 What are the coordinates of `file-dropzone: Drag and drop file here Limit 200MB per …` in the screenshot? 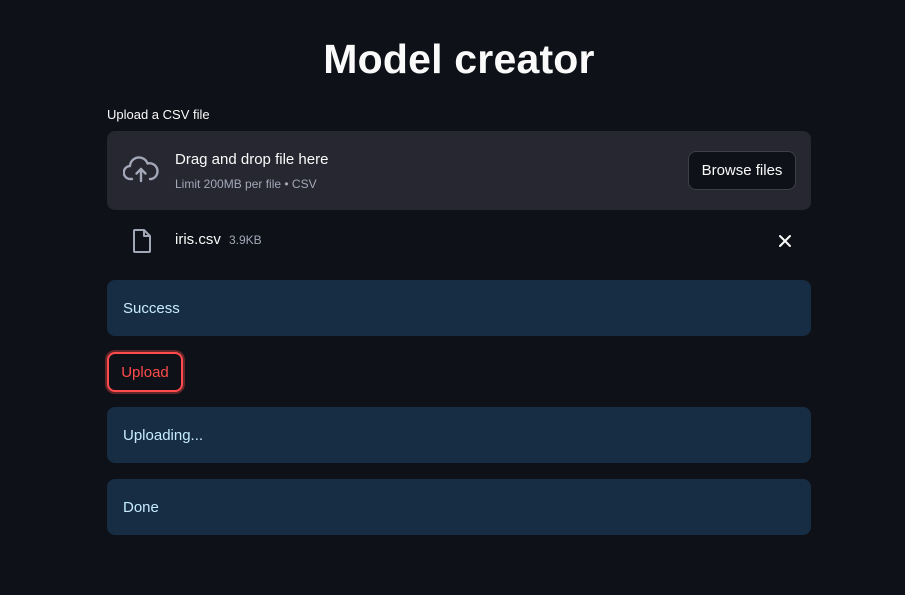 It's located at (459, 170).